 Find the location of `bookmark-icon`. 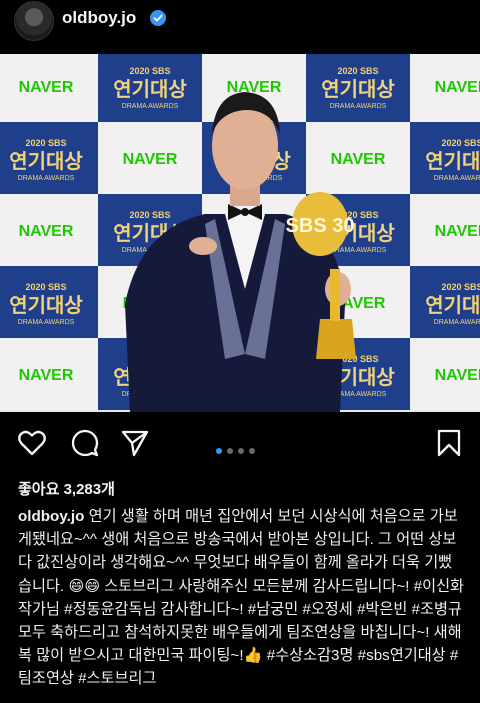

bookmark-icon is located at coordinates (449, 443).